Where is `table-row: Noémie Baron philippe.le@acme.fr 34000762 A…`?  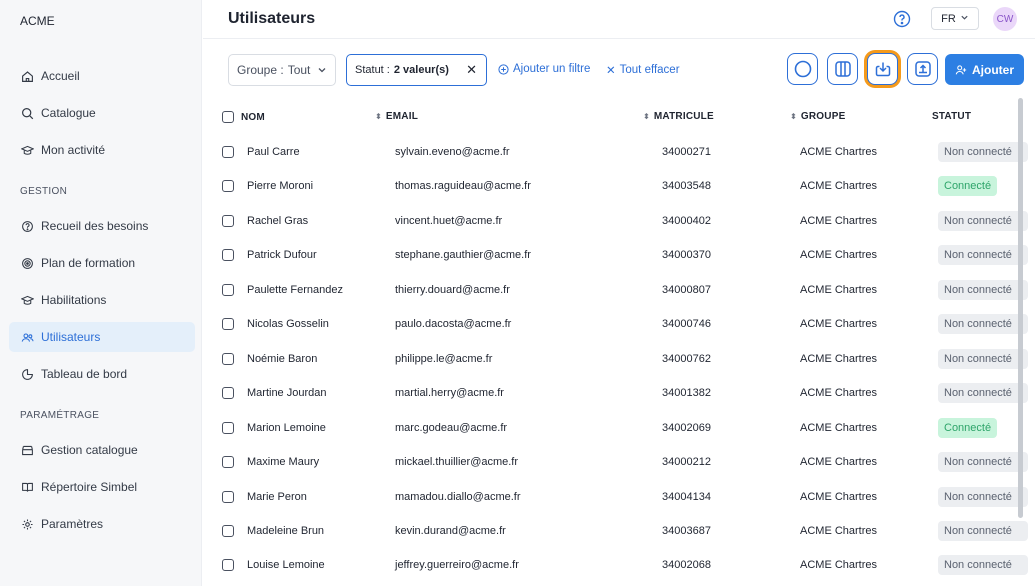
table-row: Noémie Baron philippe.le@acme.fr 34000762 A… is located at coordinates (619, 359).